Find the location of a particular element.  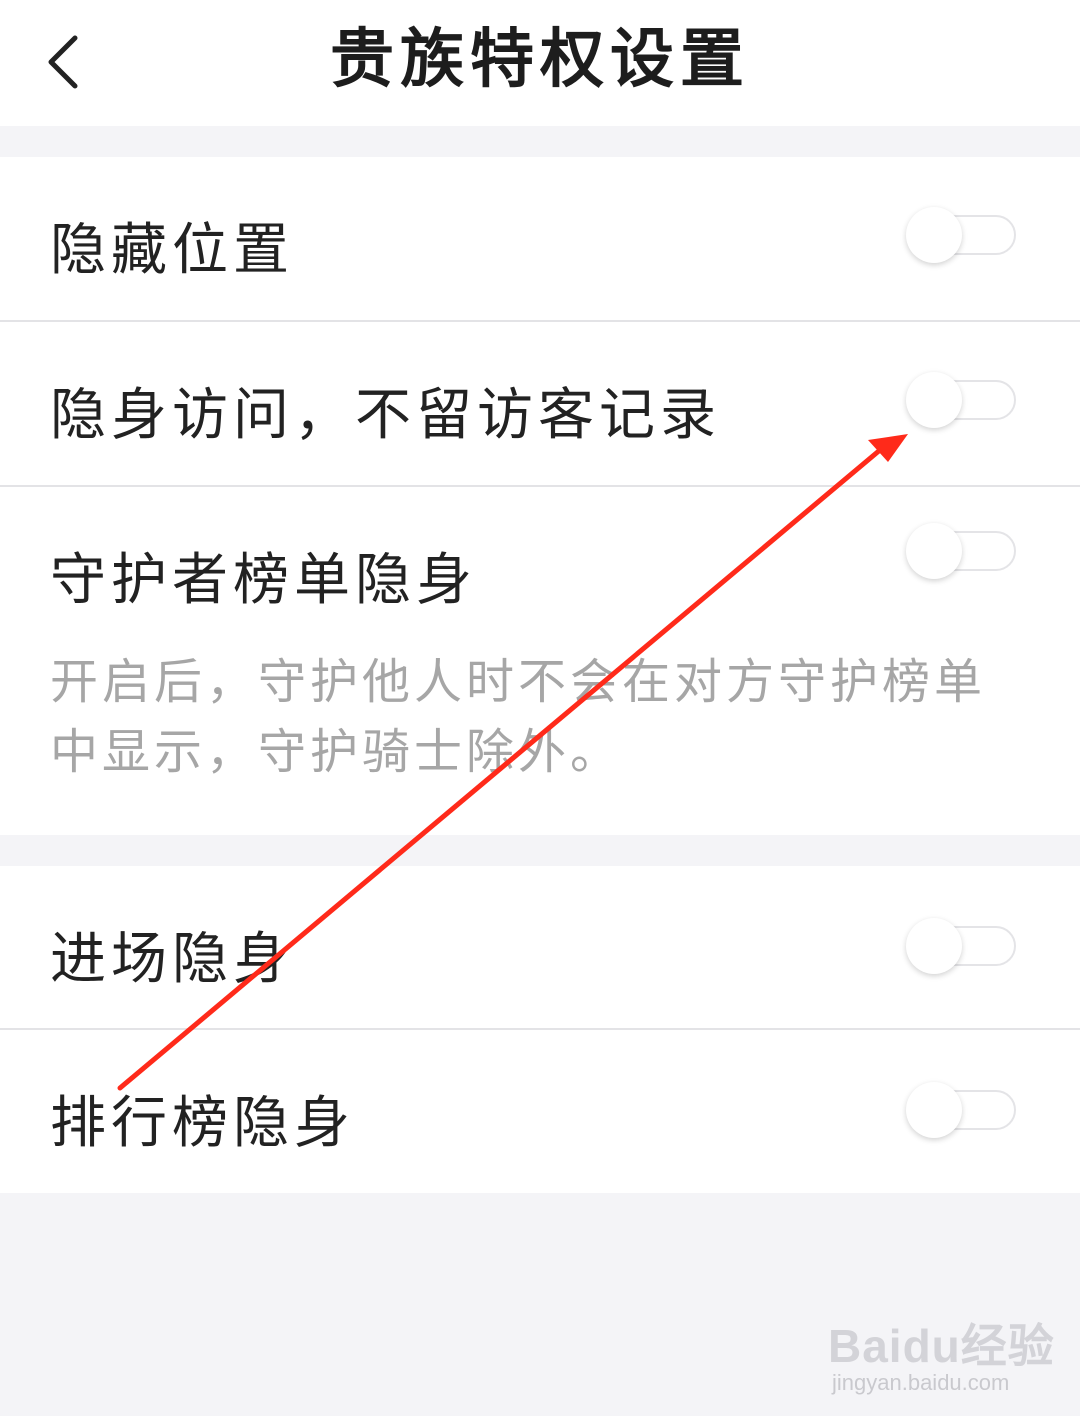

setting-description: 开启后，守护他人时不会在对方守护榜单中显示，守护骑士除外。 is located at coordinates (518, 717).